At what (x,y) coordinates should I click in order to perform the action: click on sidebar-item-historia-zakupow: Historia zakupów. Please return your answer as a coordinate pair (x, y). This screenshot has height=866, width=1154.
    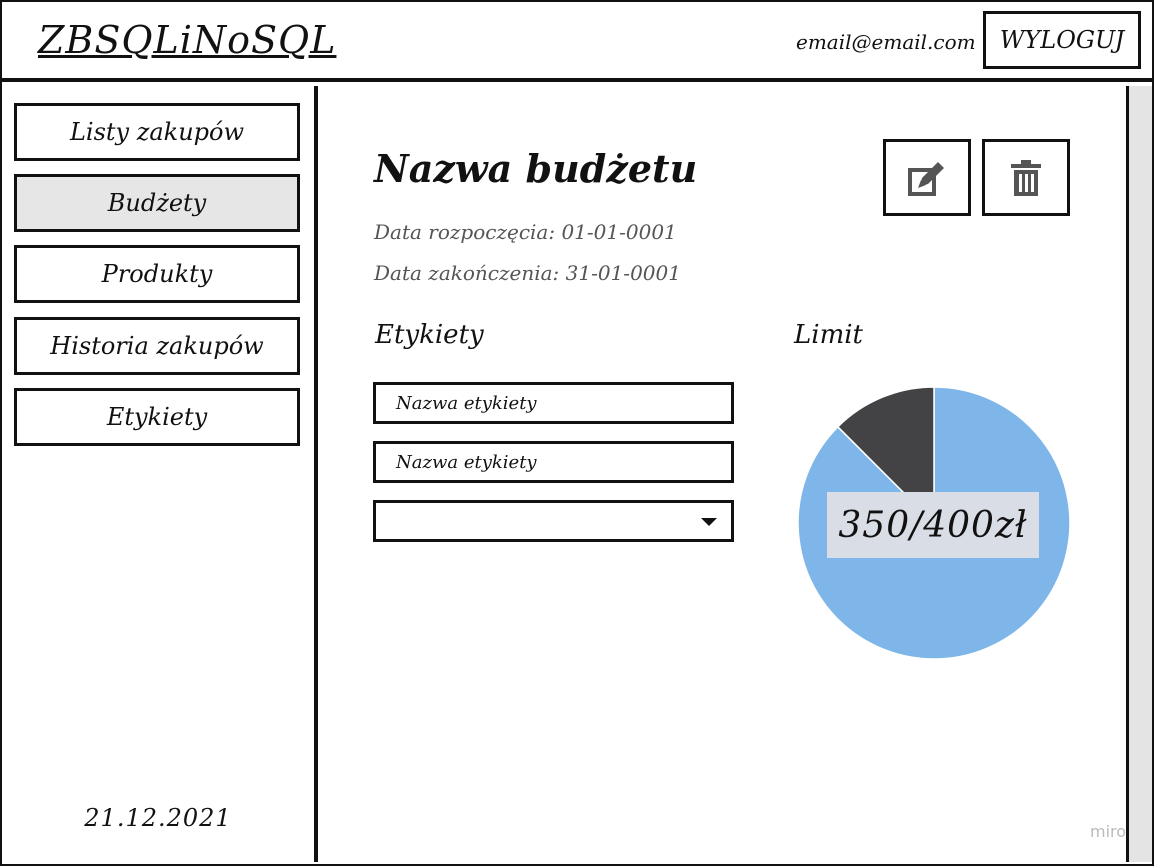
    Looking at the image, I should click on (157, 346).